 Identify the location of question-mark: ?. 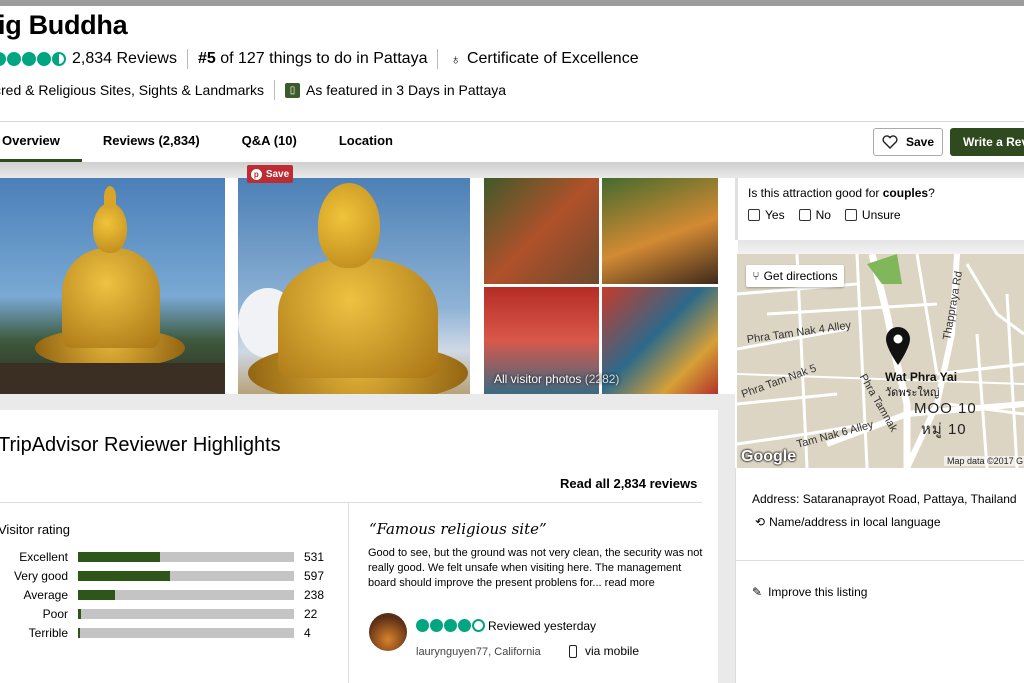
(931, 193).